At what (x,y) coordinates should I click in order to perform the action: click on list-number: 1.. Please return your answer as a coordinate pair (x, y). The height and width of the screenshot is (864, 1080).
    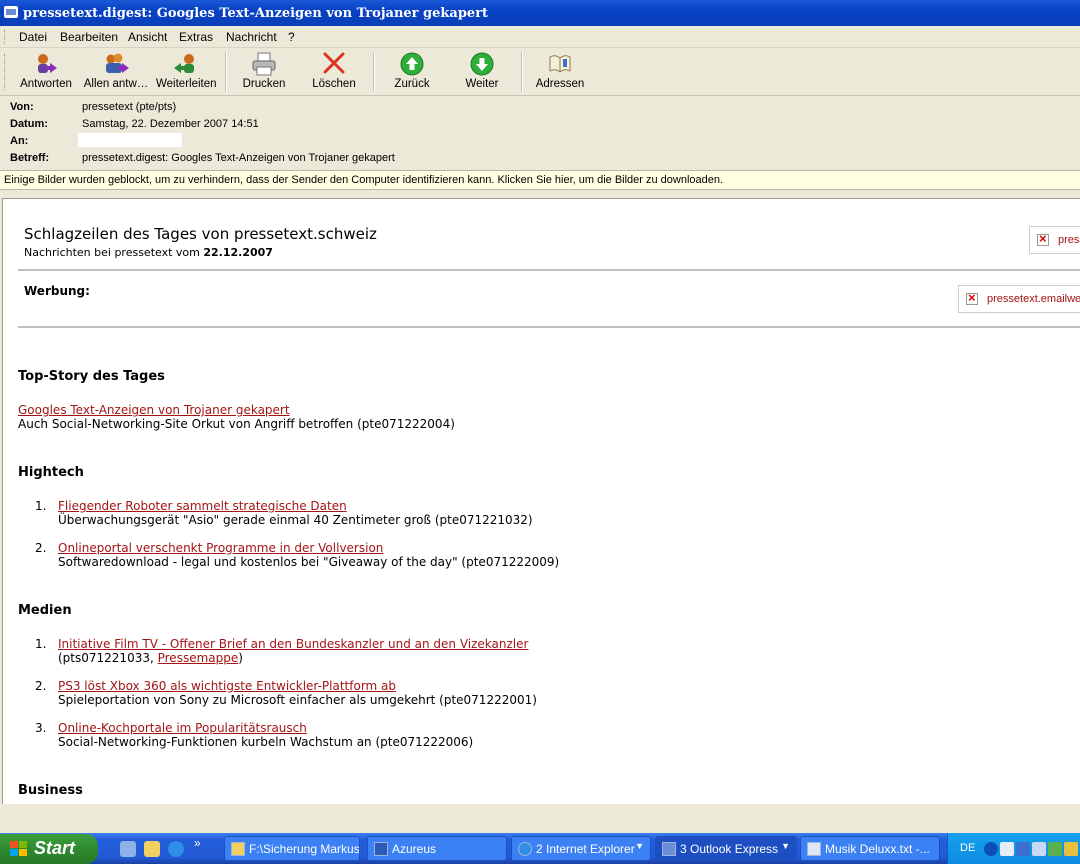
    Looking at the image, I should click on (41, 506).